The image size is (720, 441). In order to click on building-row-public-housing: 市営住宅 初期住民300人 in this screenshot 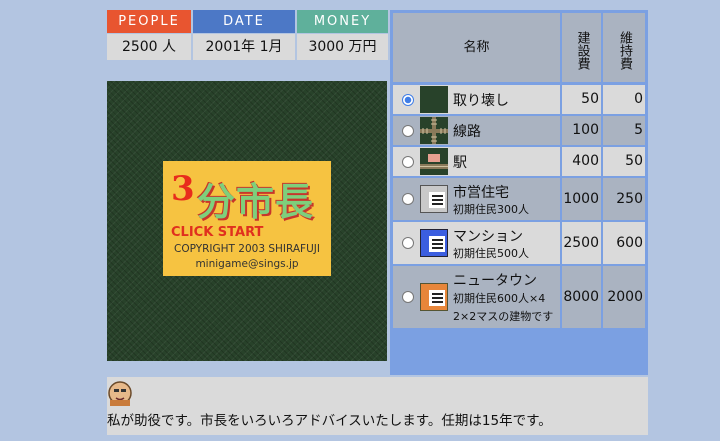, I will do `click(476, 199)`.